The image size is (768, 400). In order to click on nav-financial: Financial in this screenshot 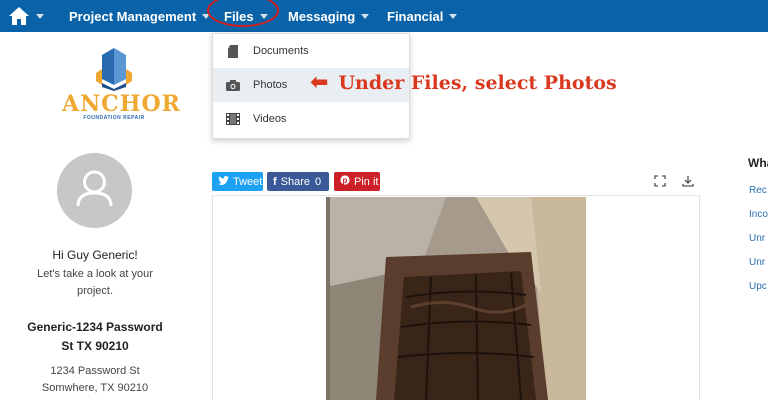, I will do `click(422, 16)`.